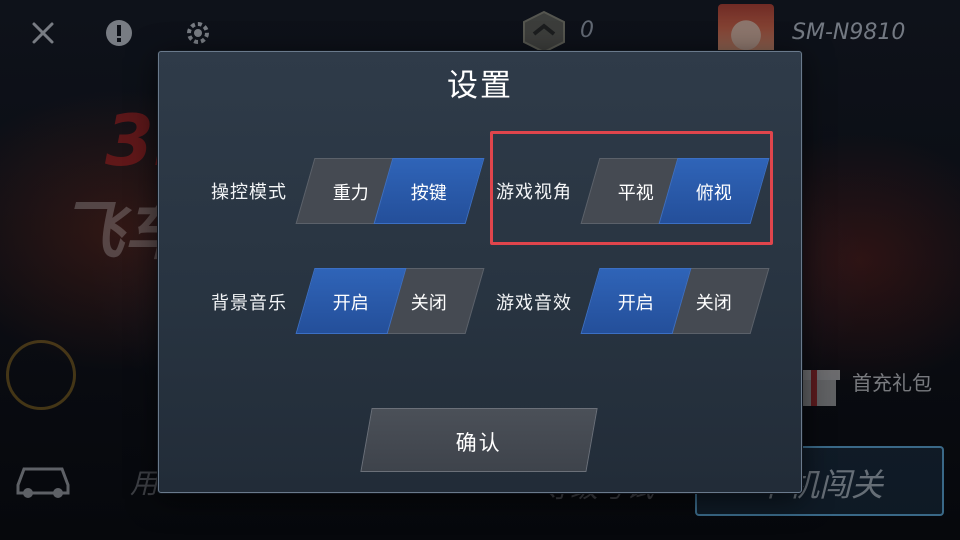 This screenshot has width=960, height=540. What do you see at coordinates (746, 30) in the screenshot?
I see `avatar` at bounding box center [746, 30].